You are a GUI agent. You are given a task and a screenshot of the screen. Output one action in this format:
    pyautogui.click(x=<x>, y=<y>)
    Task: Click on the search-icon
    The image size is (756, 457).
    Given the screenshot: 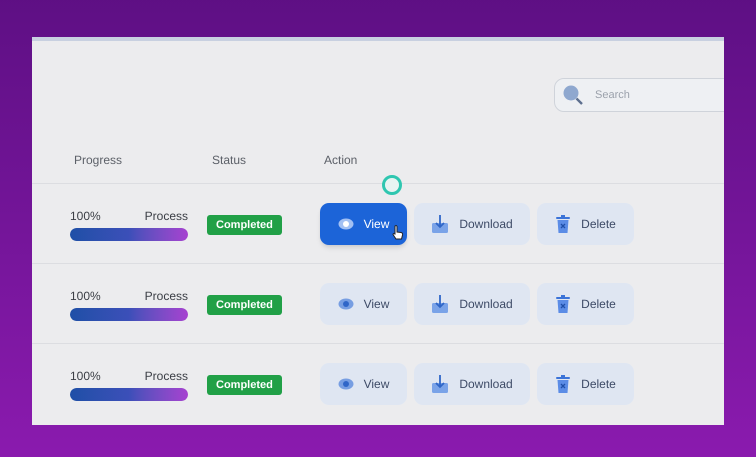 What is the action you would take?
    pyautogui.click(x=573, y=95)
    